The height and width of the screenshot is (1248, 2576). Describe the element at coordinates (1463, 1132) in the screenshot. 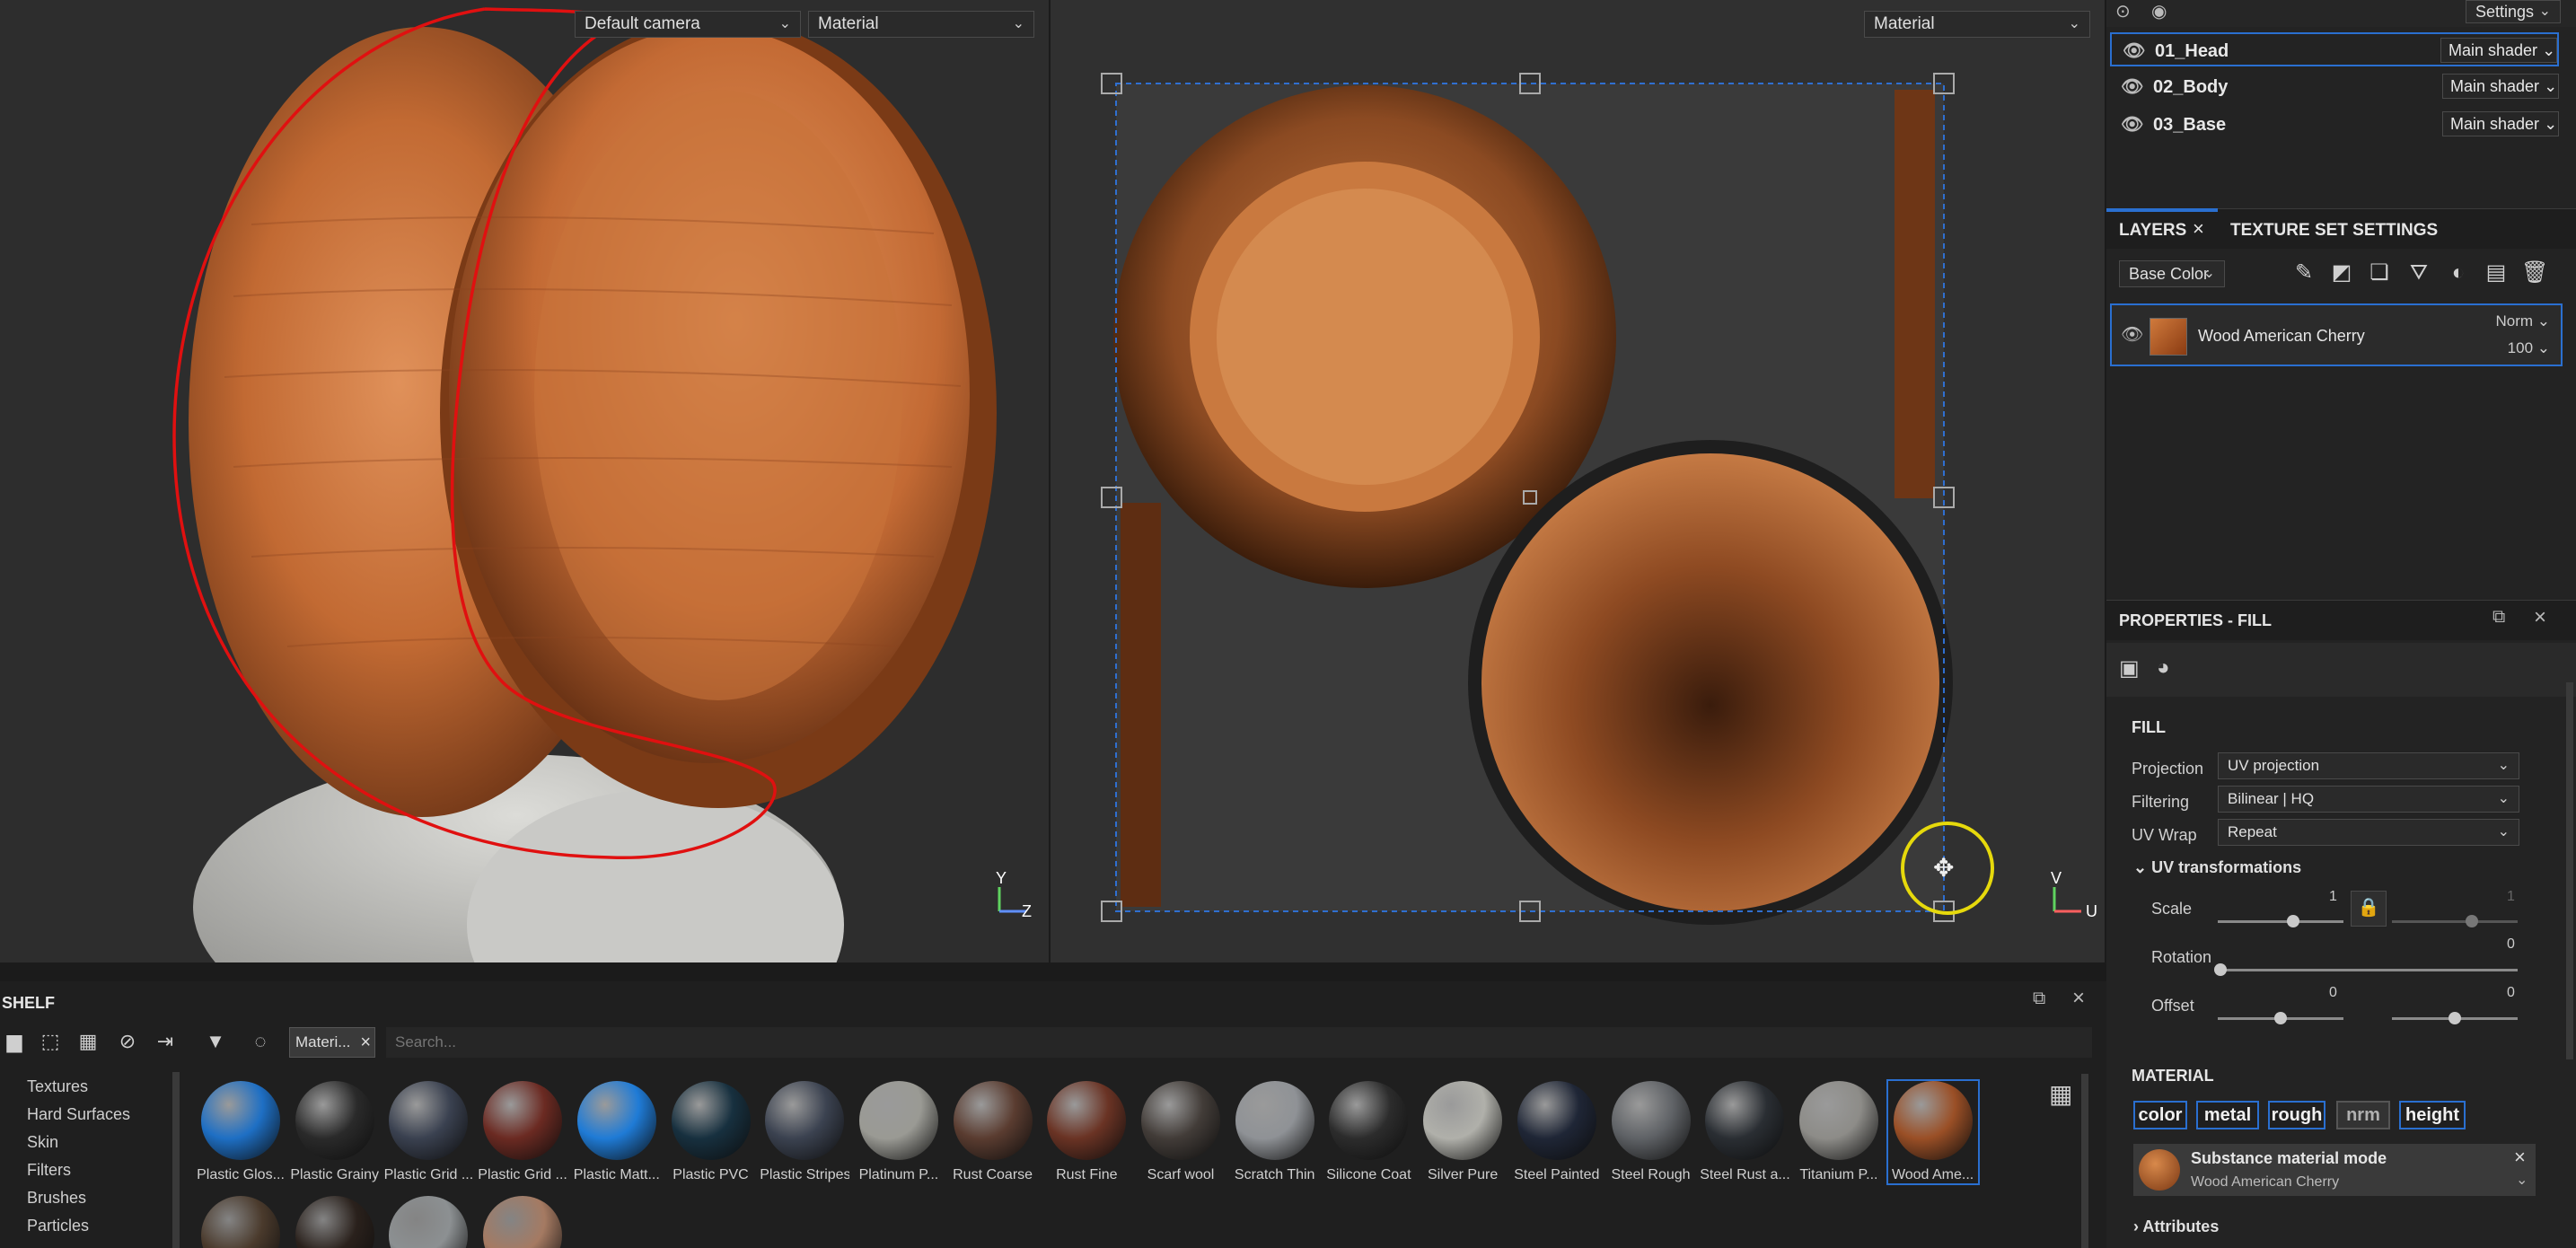

I see `material-thumbnail-item: Silver Pure` at that location.